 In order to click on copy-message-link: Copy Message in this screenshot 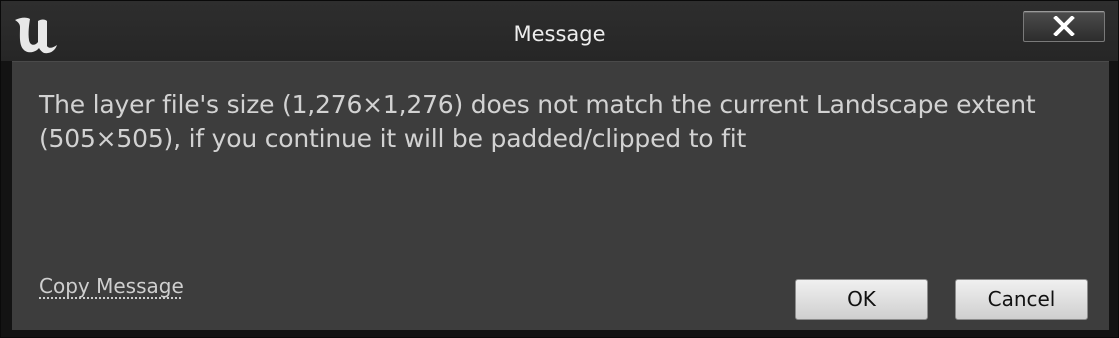, I will do `click(111, 286)`.